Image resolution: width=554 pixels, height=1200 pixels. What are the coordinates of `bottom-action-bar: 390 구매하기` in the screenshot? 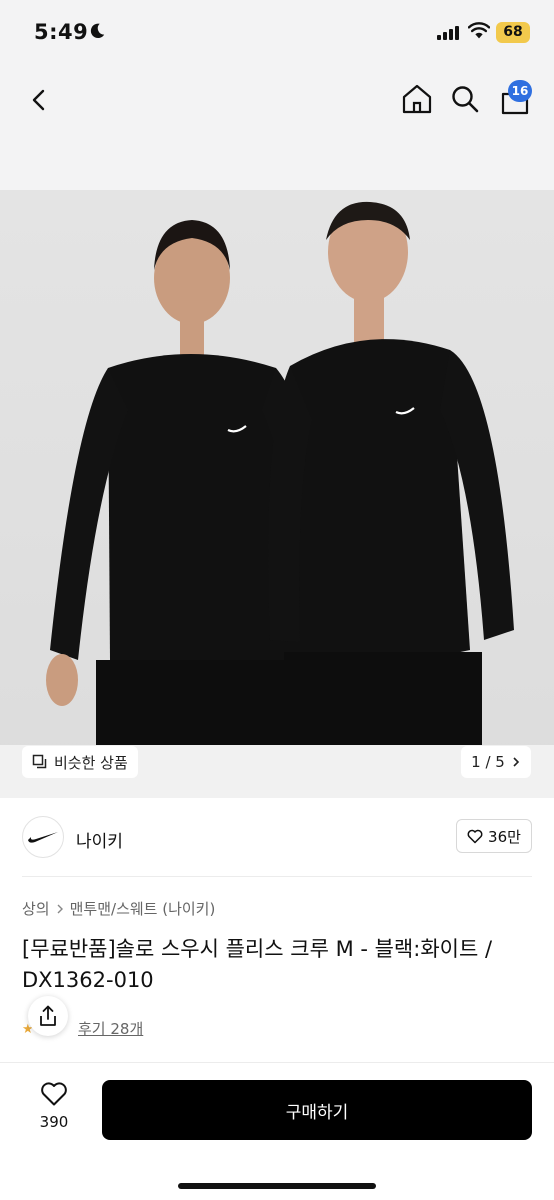 It's located at (277, 1131).